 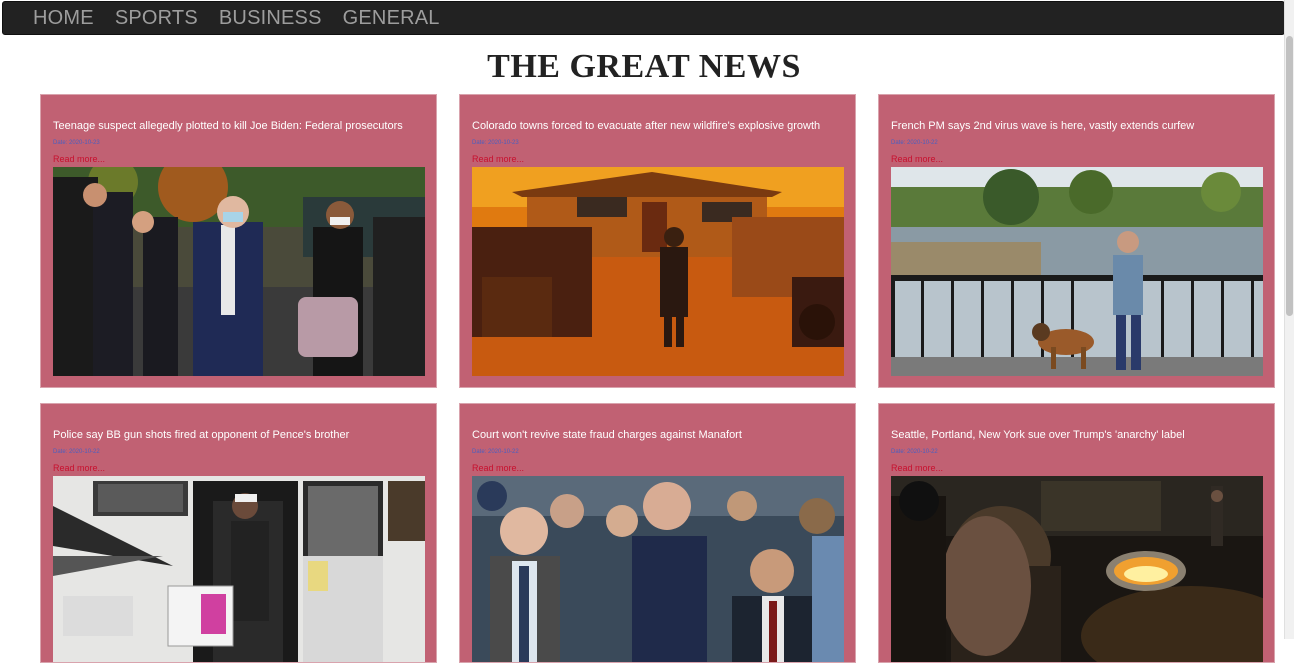 What do you see at coordinates (1077, 569) in the screenshot?
I see `street-fire-protest-photo` at bounding box center [1077, 569].